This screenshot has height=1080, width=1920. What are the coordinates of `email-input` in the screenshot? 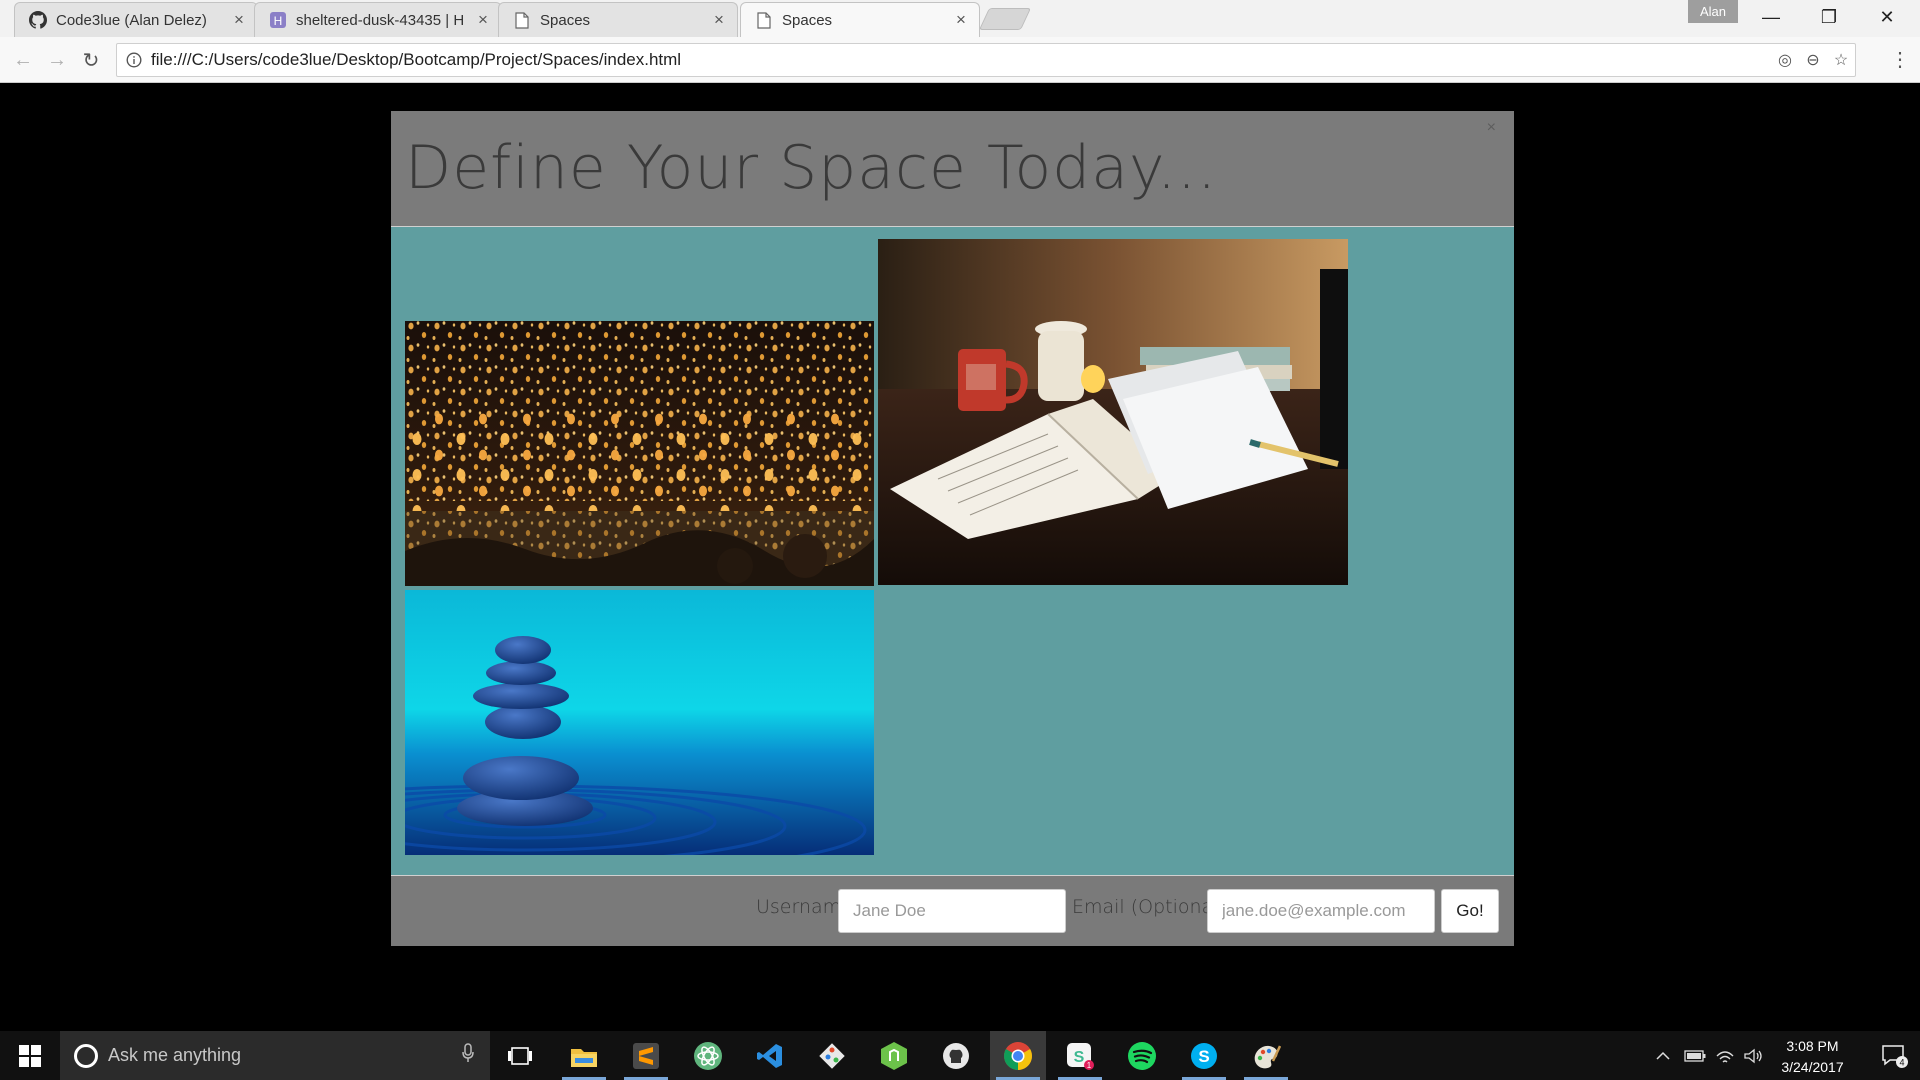 It's located at (1321, 911).